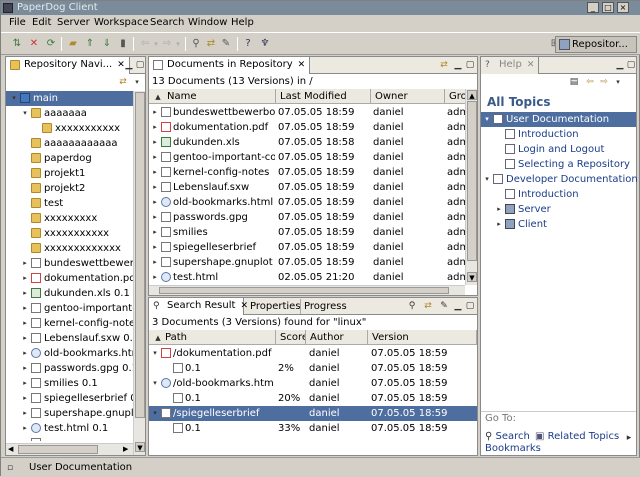 The width and height of the screenshot is (640, 477). Describe the element at coordinates (198, 306) in the screenshot. I see `tab-search-result: ⚲ Search Result ✕` at that location.